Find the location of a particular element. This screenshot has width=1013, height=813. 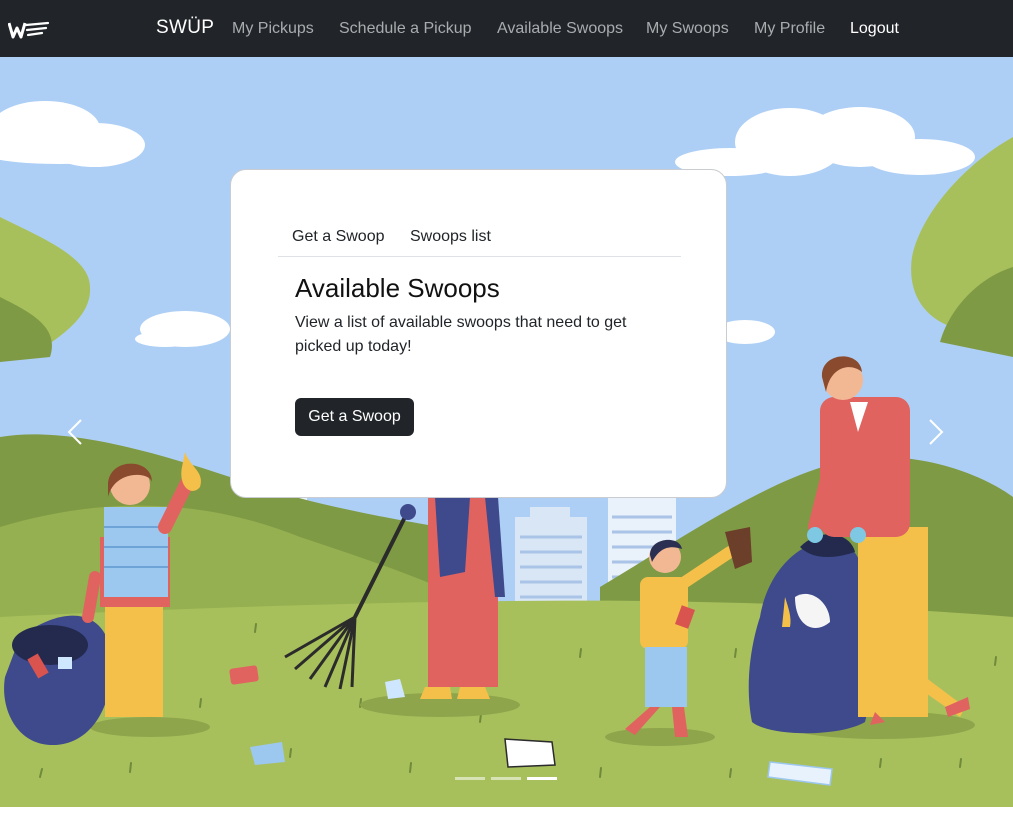

card-title: Available Swoops is located at coordinates (397, 288).